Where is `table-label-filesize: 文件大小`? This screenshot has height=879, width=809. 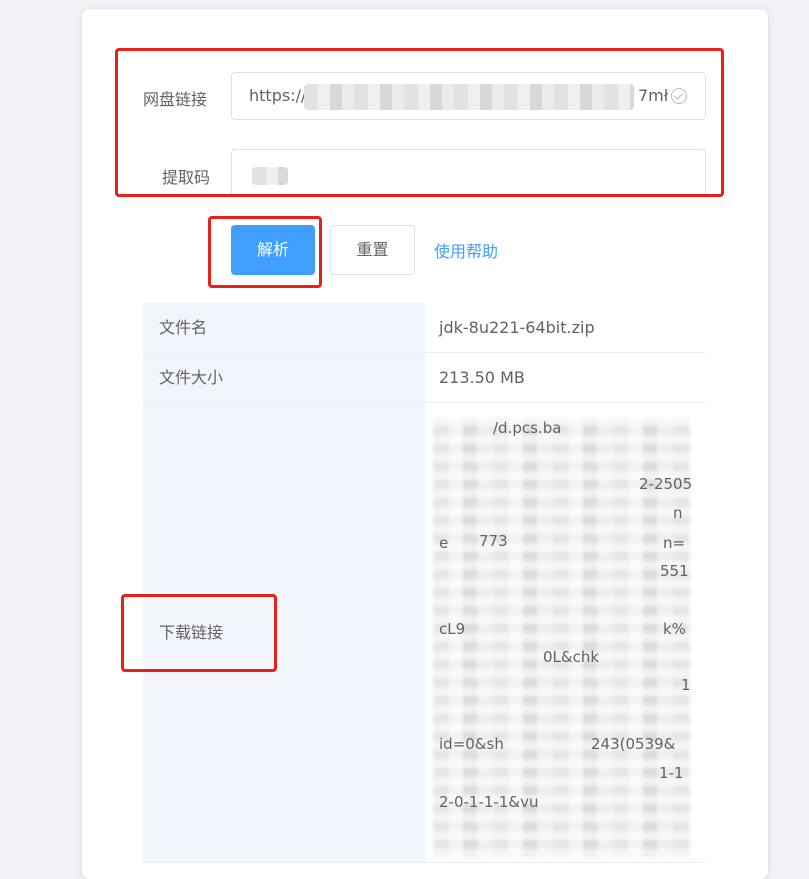
table-label-filesize: 文件大小 is located at coordinates (284, 378).